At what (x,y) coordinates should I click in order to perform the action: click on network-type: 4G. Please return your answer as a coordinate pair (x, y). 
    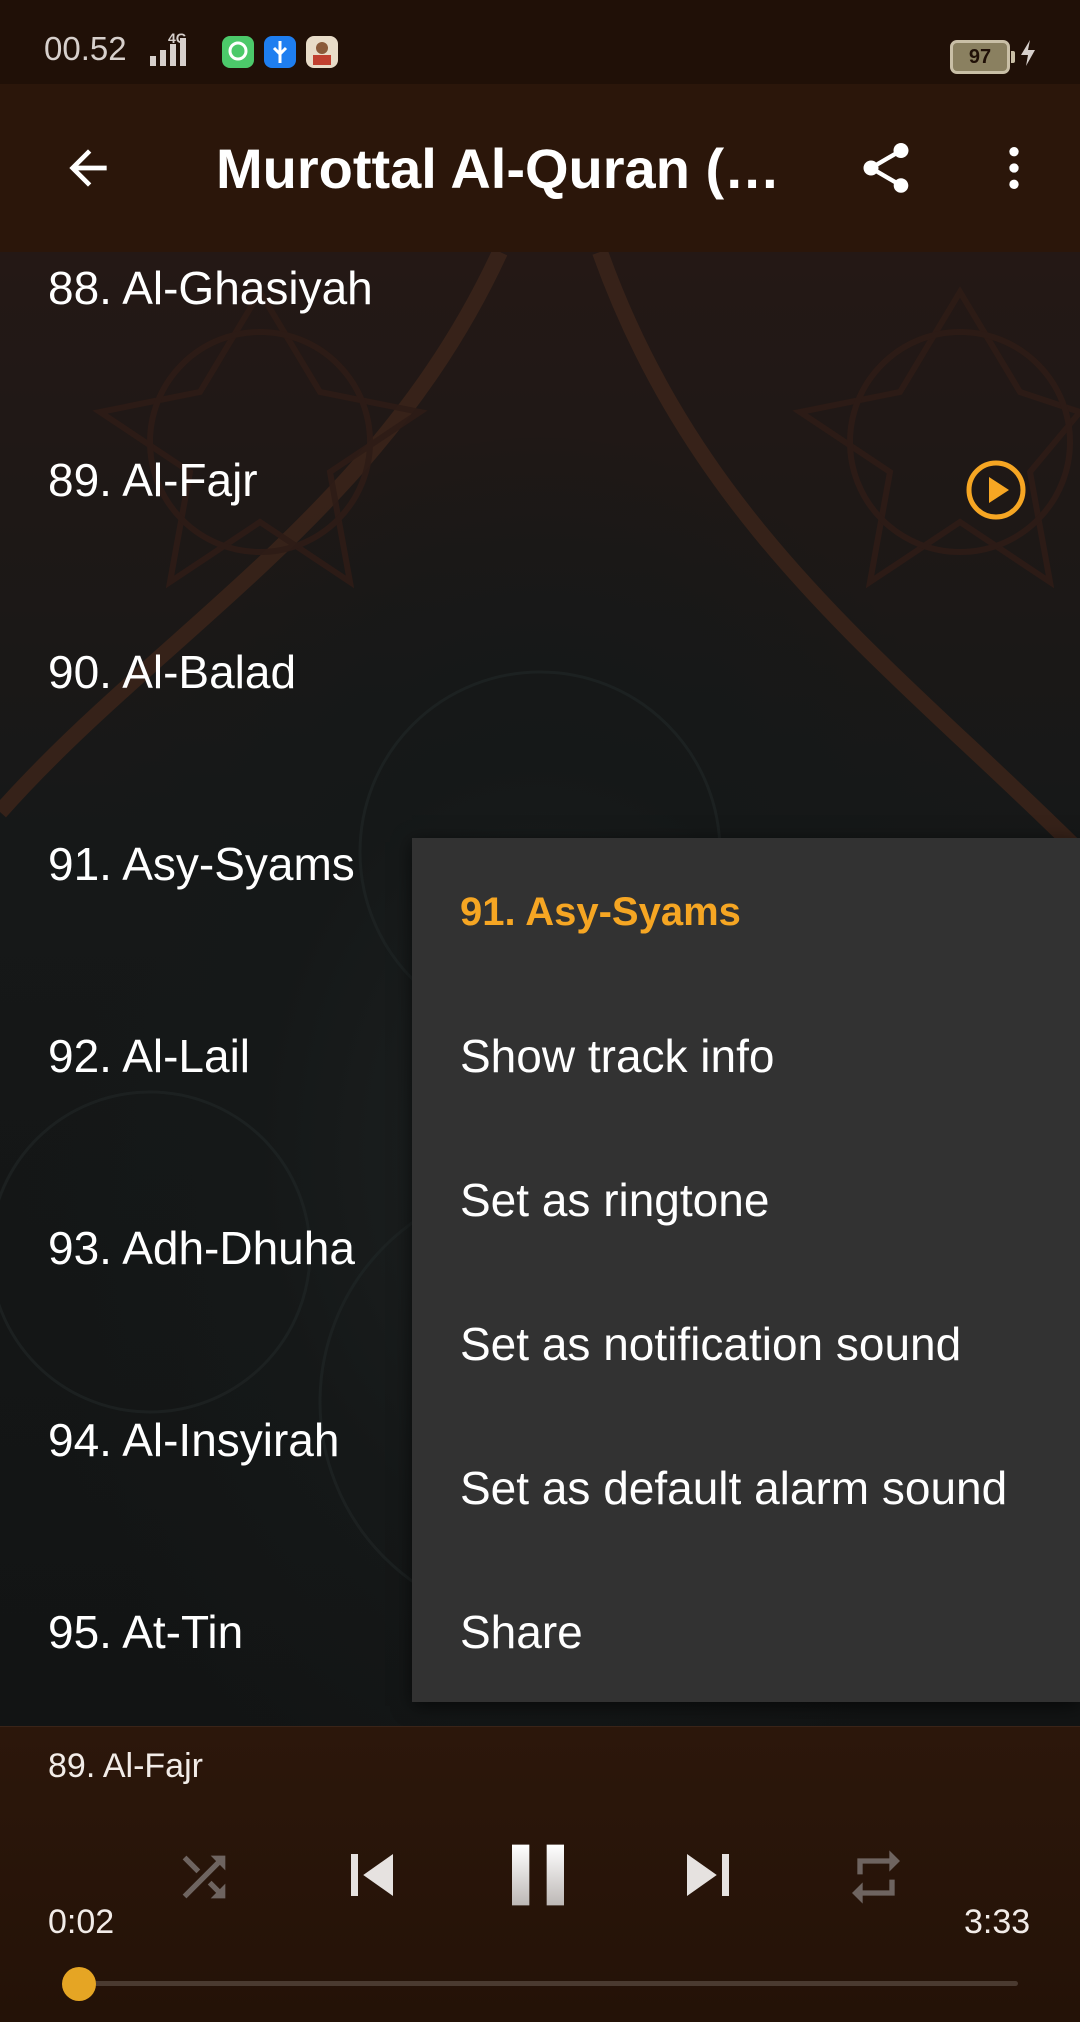
    Looking at the image, I should click on (177, 38).